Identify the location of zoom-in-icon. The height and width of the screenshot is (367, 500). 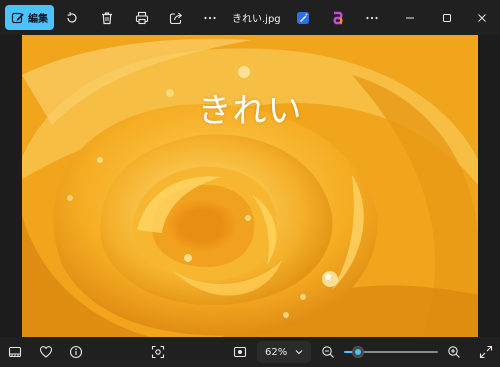
(454, 352).